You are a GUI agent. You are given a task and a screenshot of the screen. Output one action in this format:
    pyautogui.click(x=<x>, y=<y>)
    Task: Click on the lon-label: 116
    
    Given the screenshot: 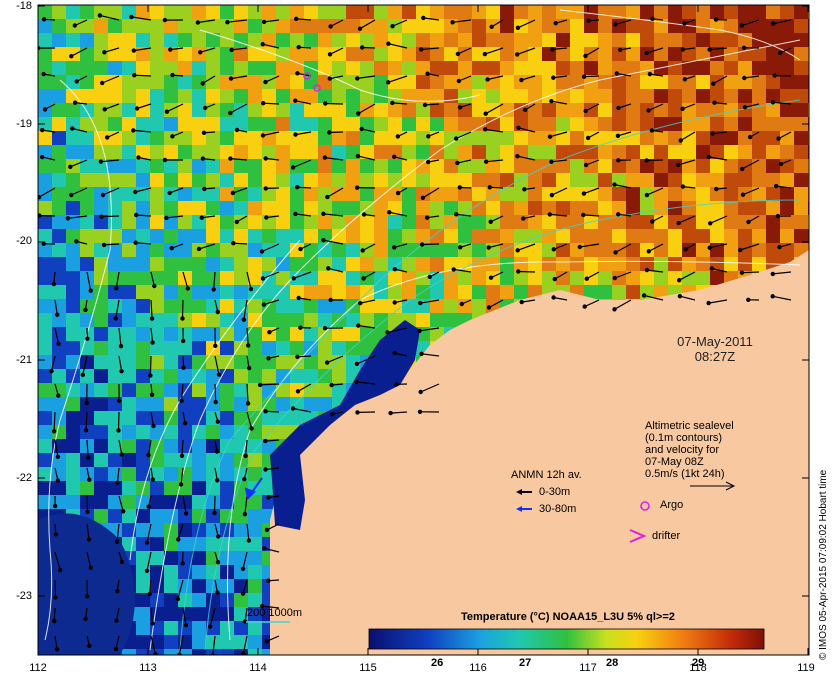 What is the action you would take?
    pyautogui.click(x=478, y=668)
    